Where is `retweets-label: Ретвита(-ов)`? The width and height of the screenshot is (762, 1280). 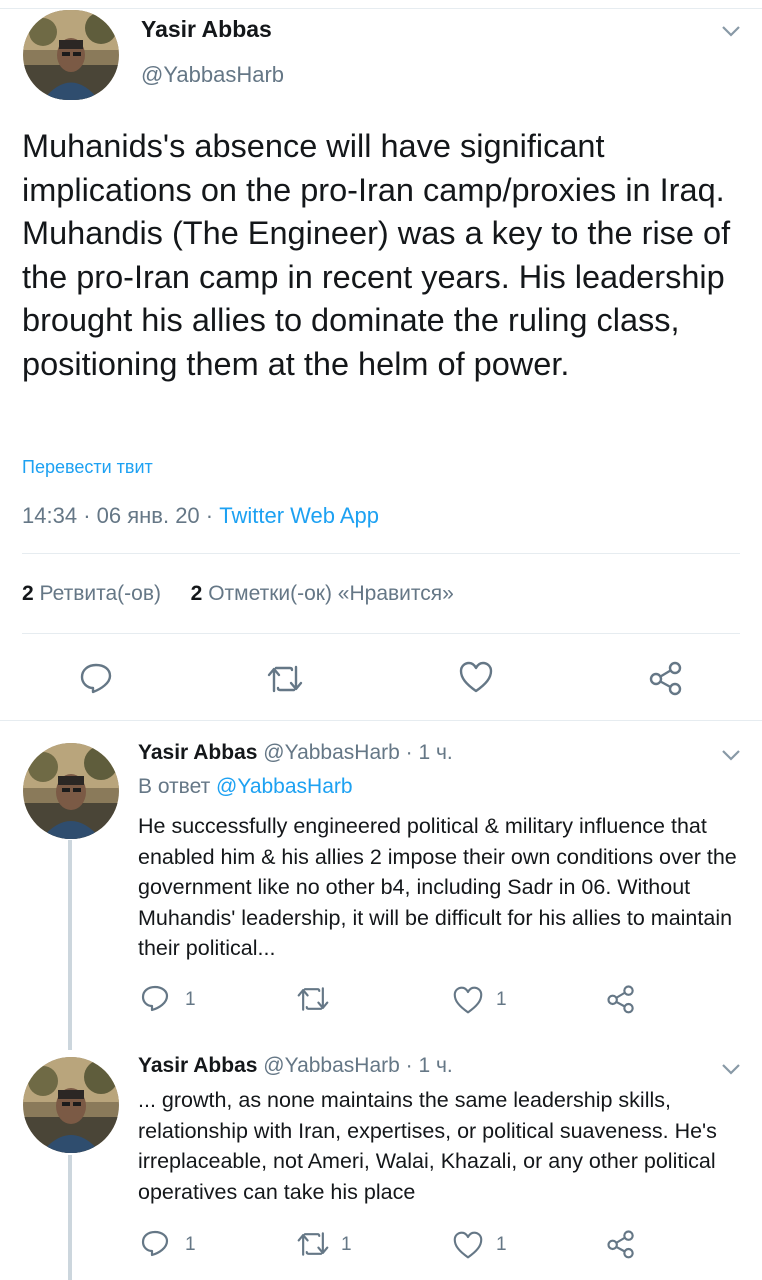
retweets-label: Ретвита(-ов) is located at coordinates (100, 593).